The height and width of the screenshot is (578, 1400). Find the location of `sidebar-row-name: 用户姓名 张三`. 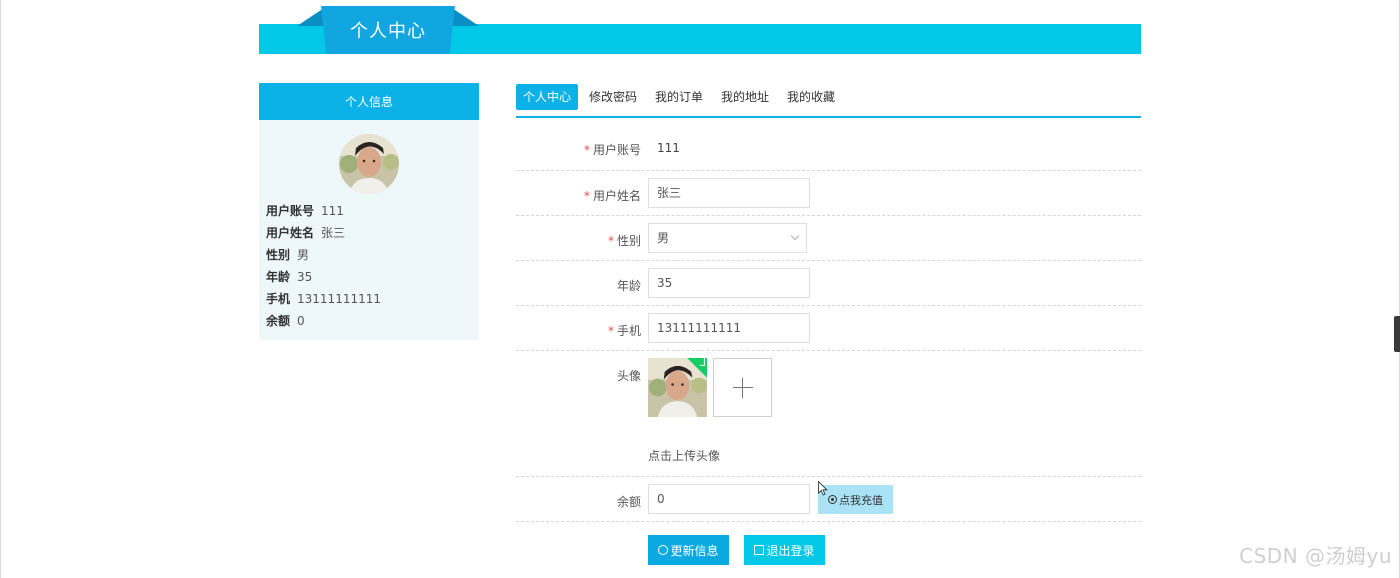

sidebar-row-name: 用户姓名 张三 is located at coordinates (306, 233).